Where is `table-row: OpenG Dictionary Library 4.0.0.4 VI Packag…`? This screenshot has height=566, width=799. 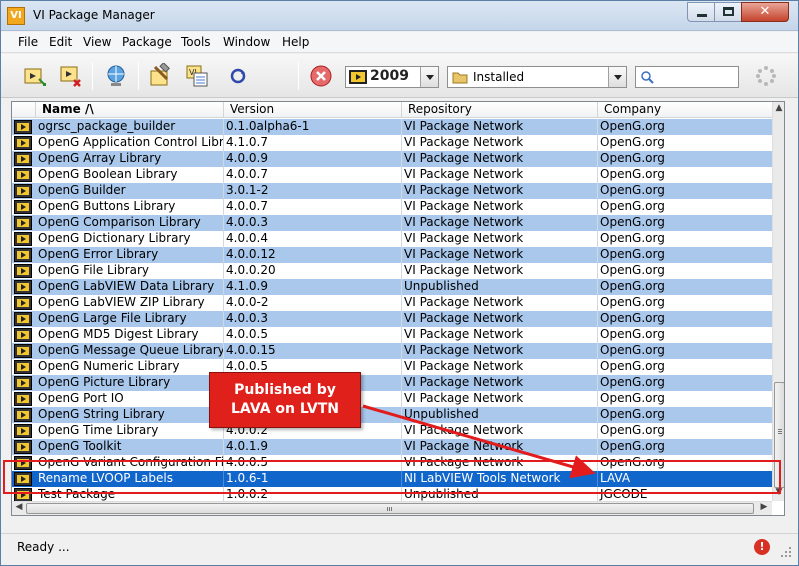
table-row: OpenG Dictionary Library 4.0.0.4 VI Packag… is located at coordinates (392, 239).